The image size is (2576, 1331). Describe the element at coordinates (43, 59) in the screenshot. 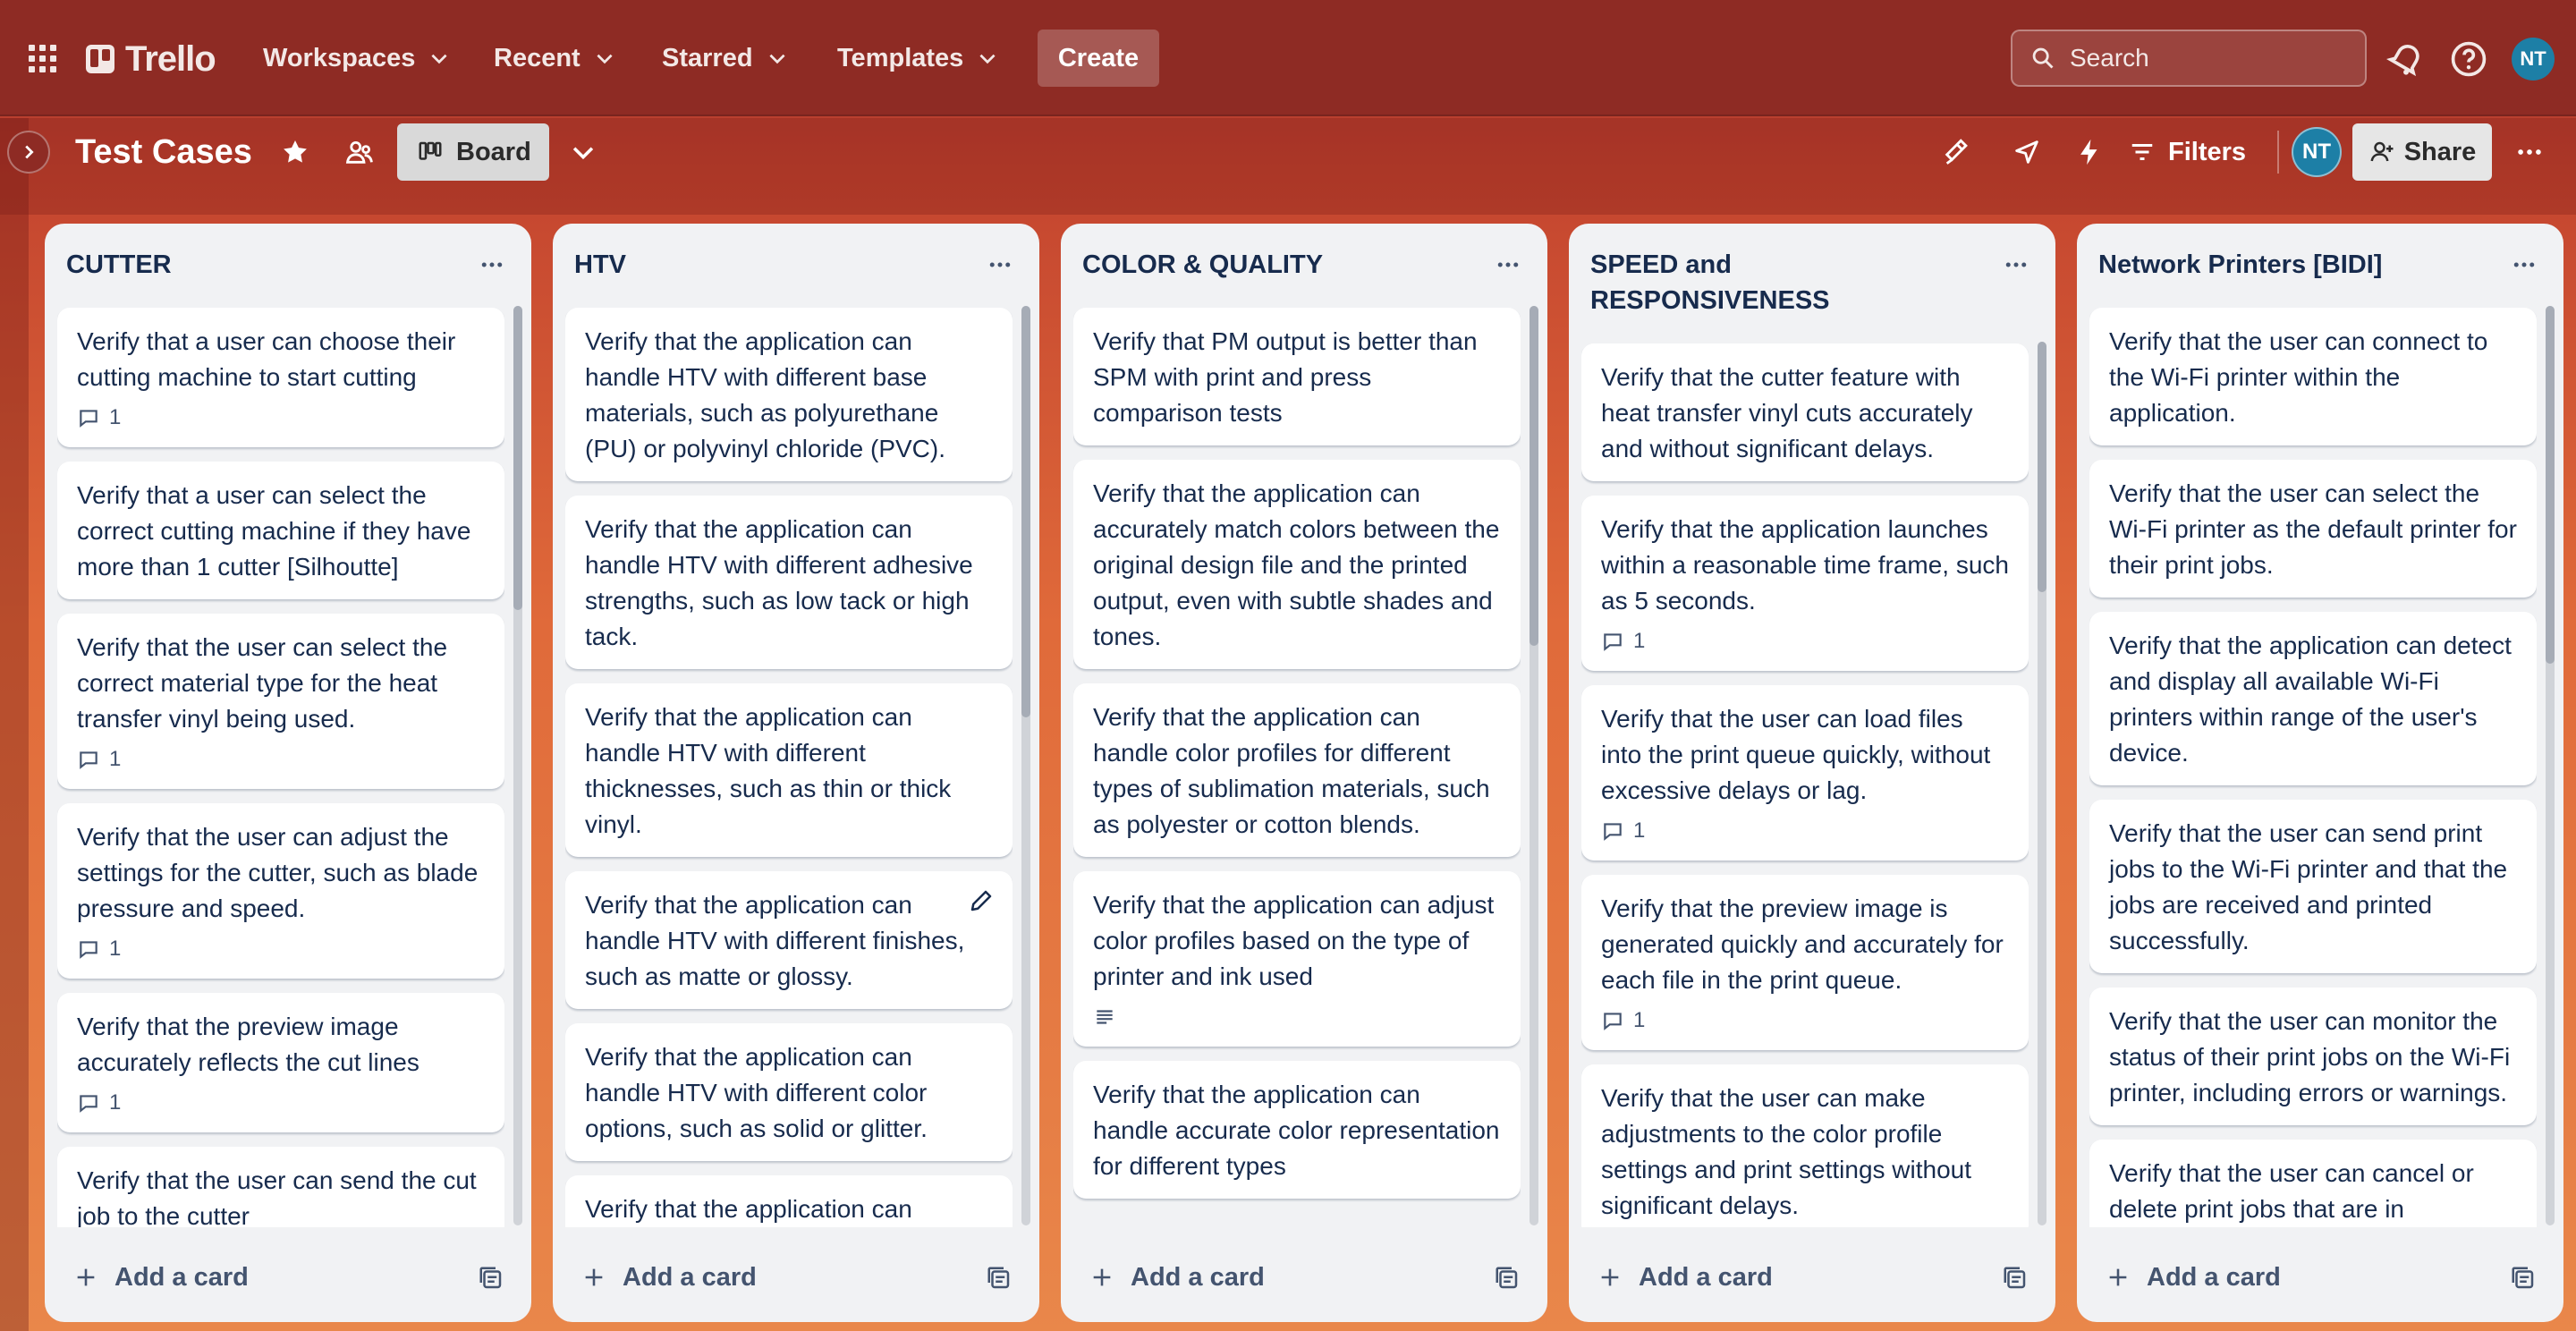

I see `app-switcher-icon` at that location.